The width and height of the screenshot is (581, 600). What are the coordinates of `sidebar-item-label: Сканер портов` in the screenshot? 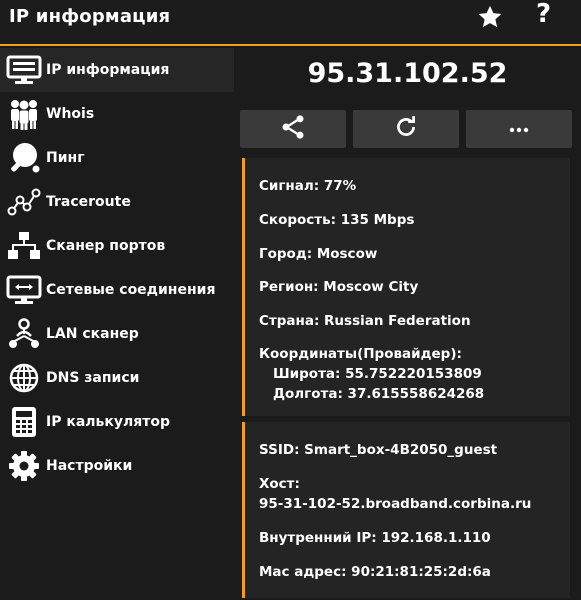 It's located at (106, 246).